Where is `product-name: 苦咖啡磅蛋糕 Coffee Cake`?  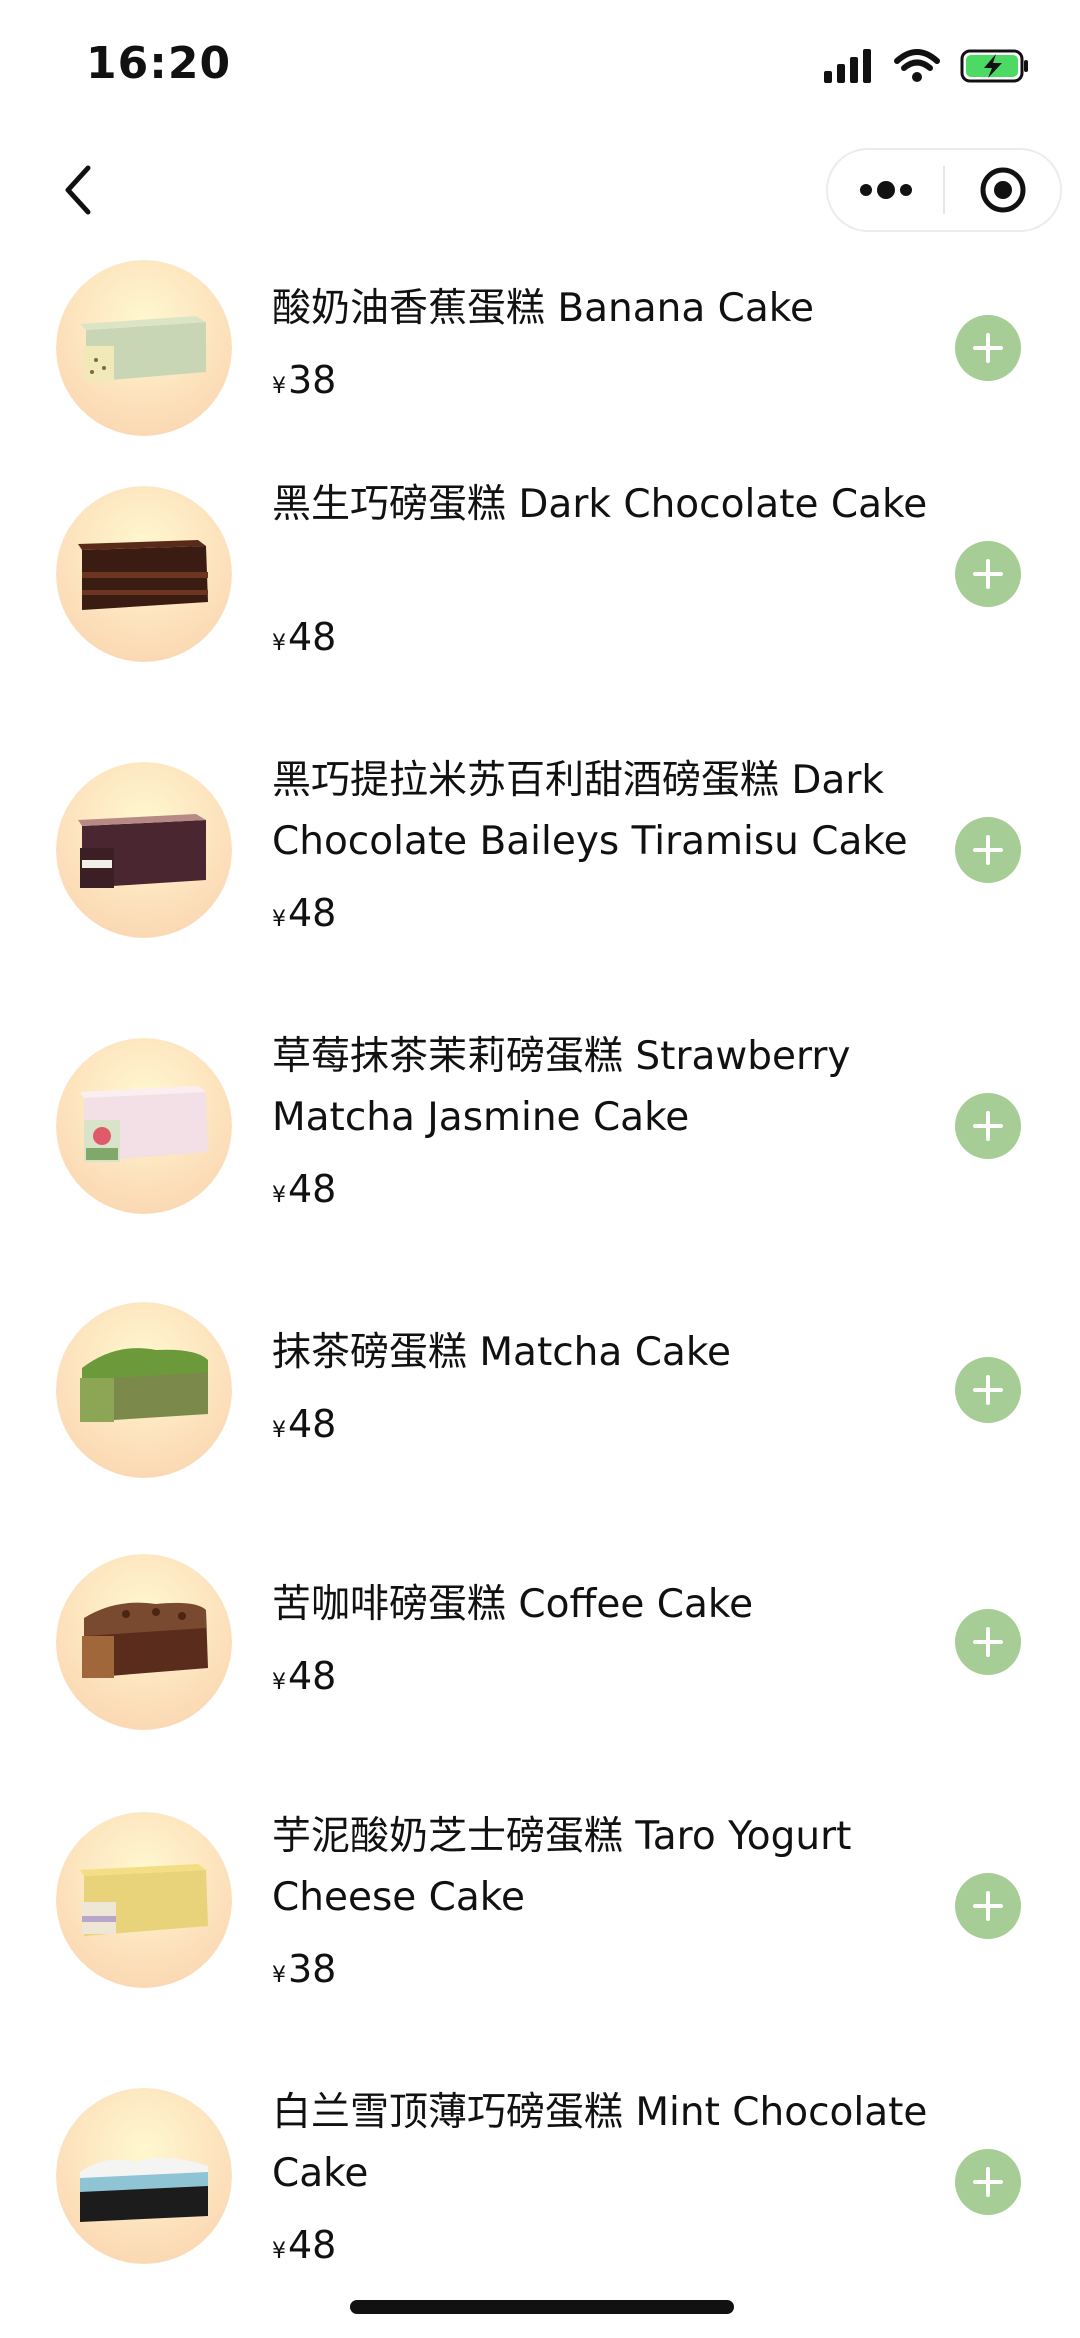
product-name: 苦咖啡磅蛋糕 Coffee Cake is located at coordinates (513, 1604).